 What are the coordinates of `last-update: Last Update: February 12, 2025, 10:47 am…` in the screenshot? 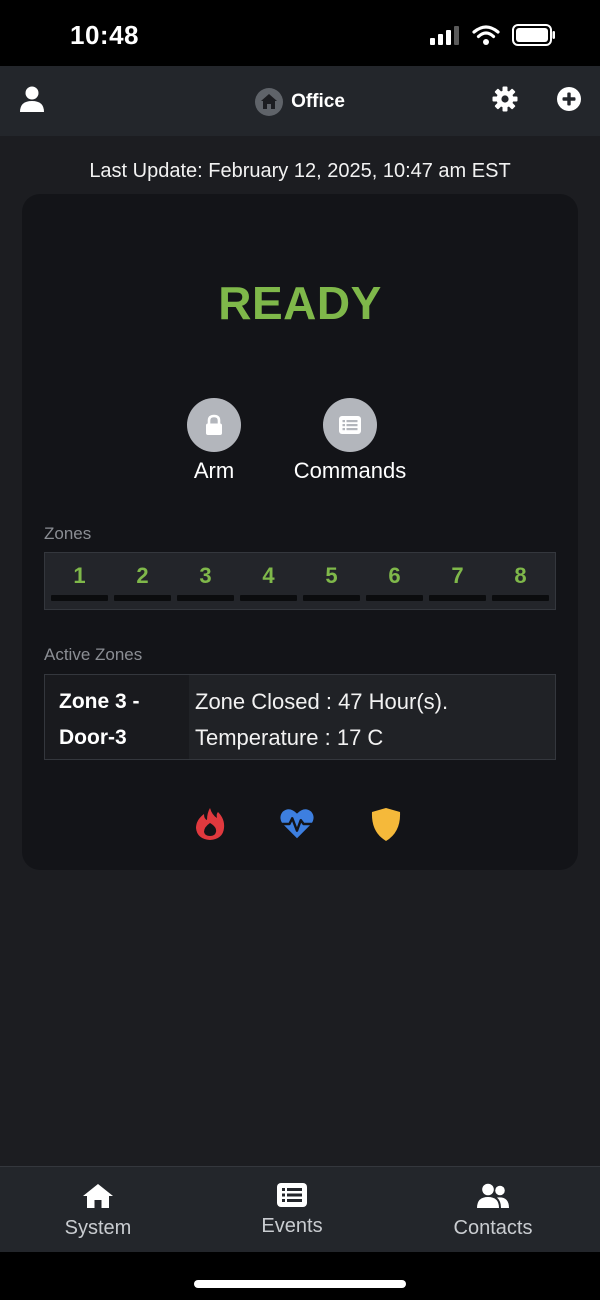 It's located at (300, 171).